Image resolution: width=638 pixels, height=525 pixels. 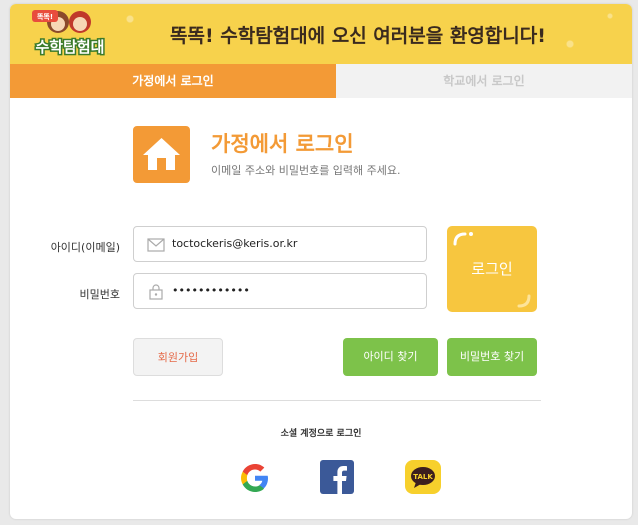 I want to click on password-value: ••••••••••••, so click(x=292, y=291).